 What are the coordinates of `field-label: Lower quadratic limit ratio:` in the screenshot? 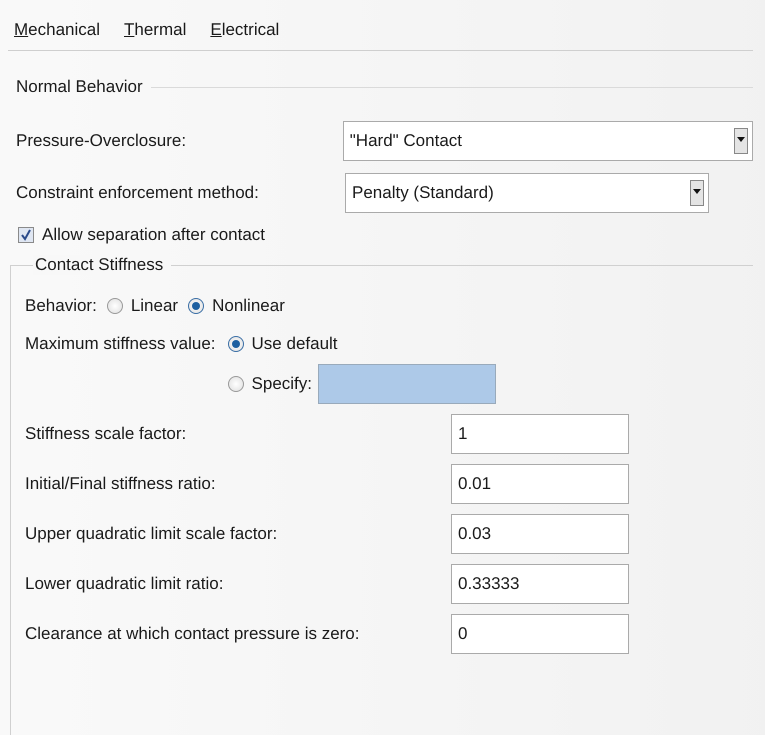 It's located at (124, 584).